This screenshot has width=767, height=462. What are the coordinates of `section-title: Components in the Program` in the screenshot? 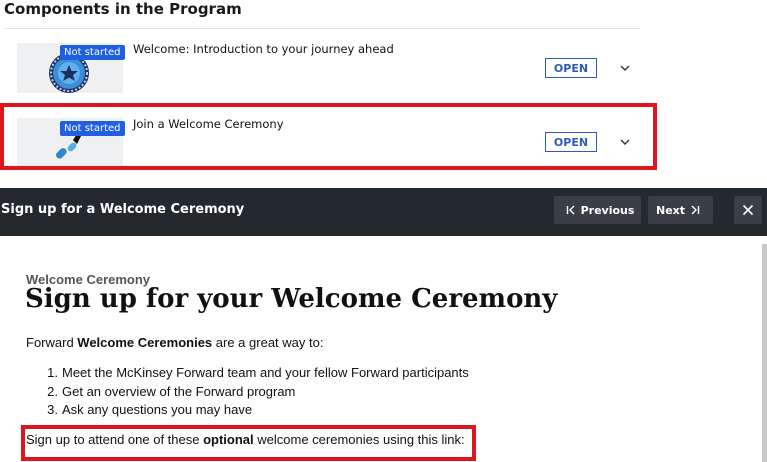 It's located at (123, 9).